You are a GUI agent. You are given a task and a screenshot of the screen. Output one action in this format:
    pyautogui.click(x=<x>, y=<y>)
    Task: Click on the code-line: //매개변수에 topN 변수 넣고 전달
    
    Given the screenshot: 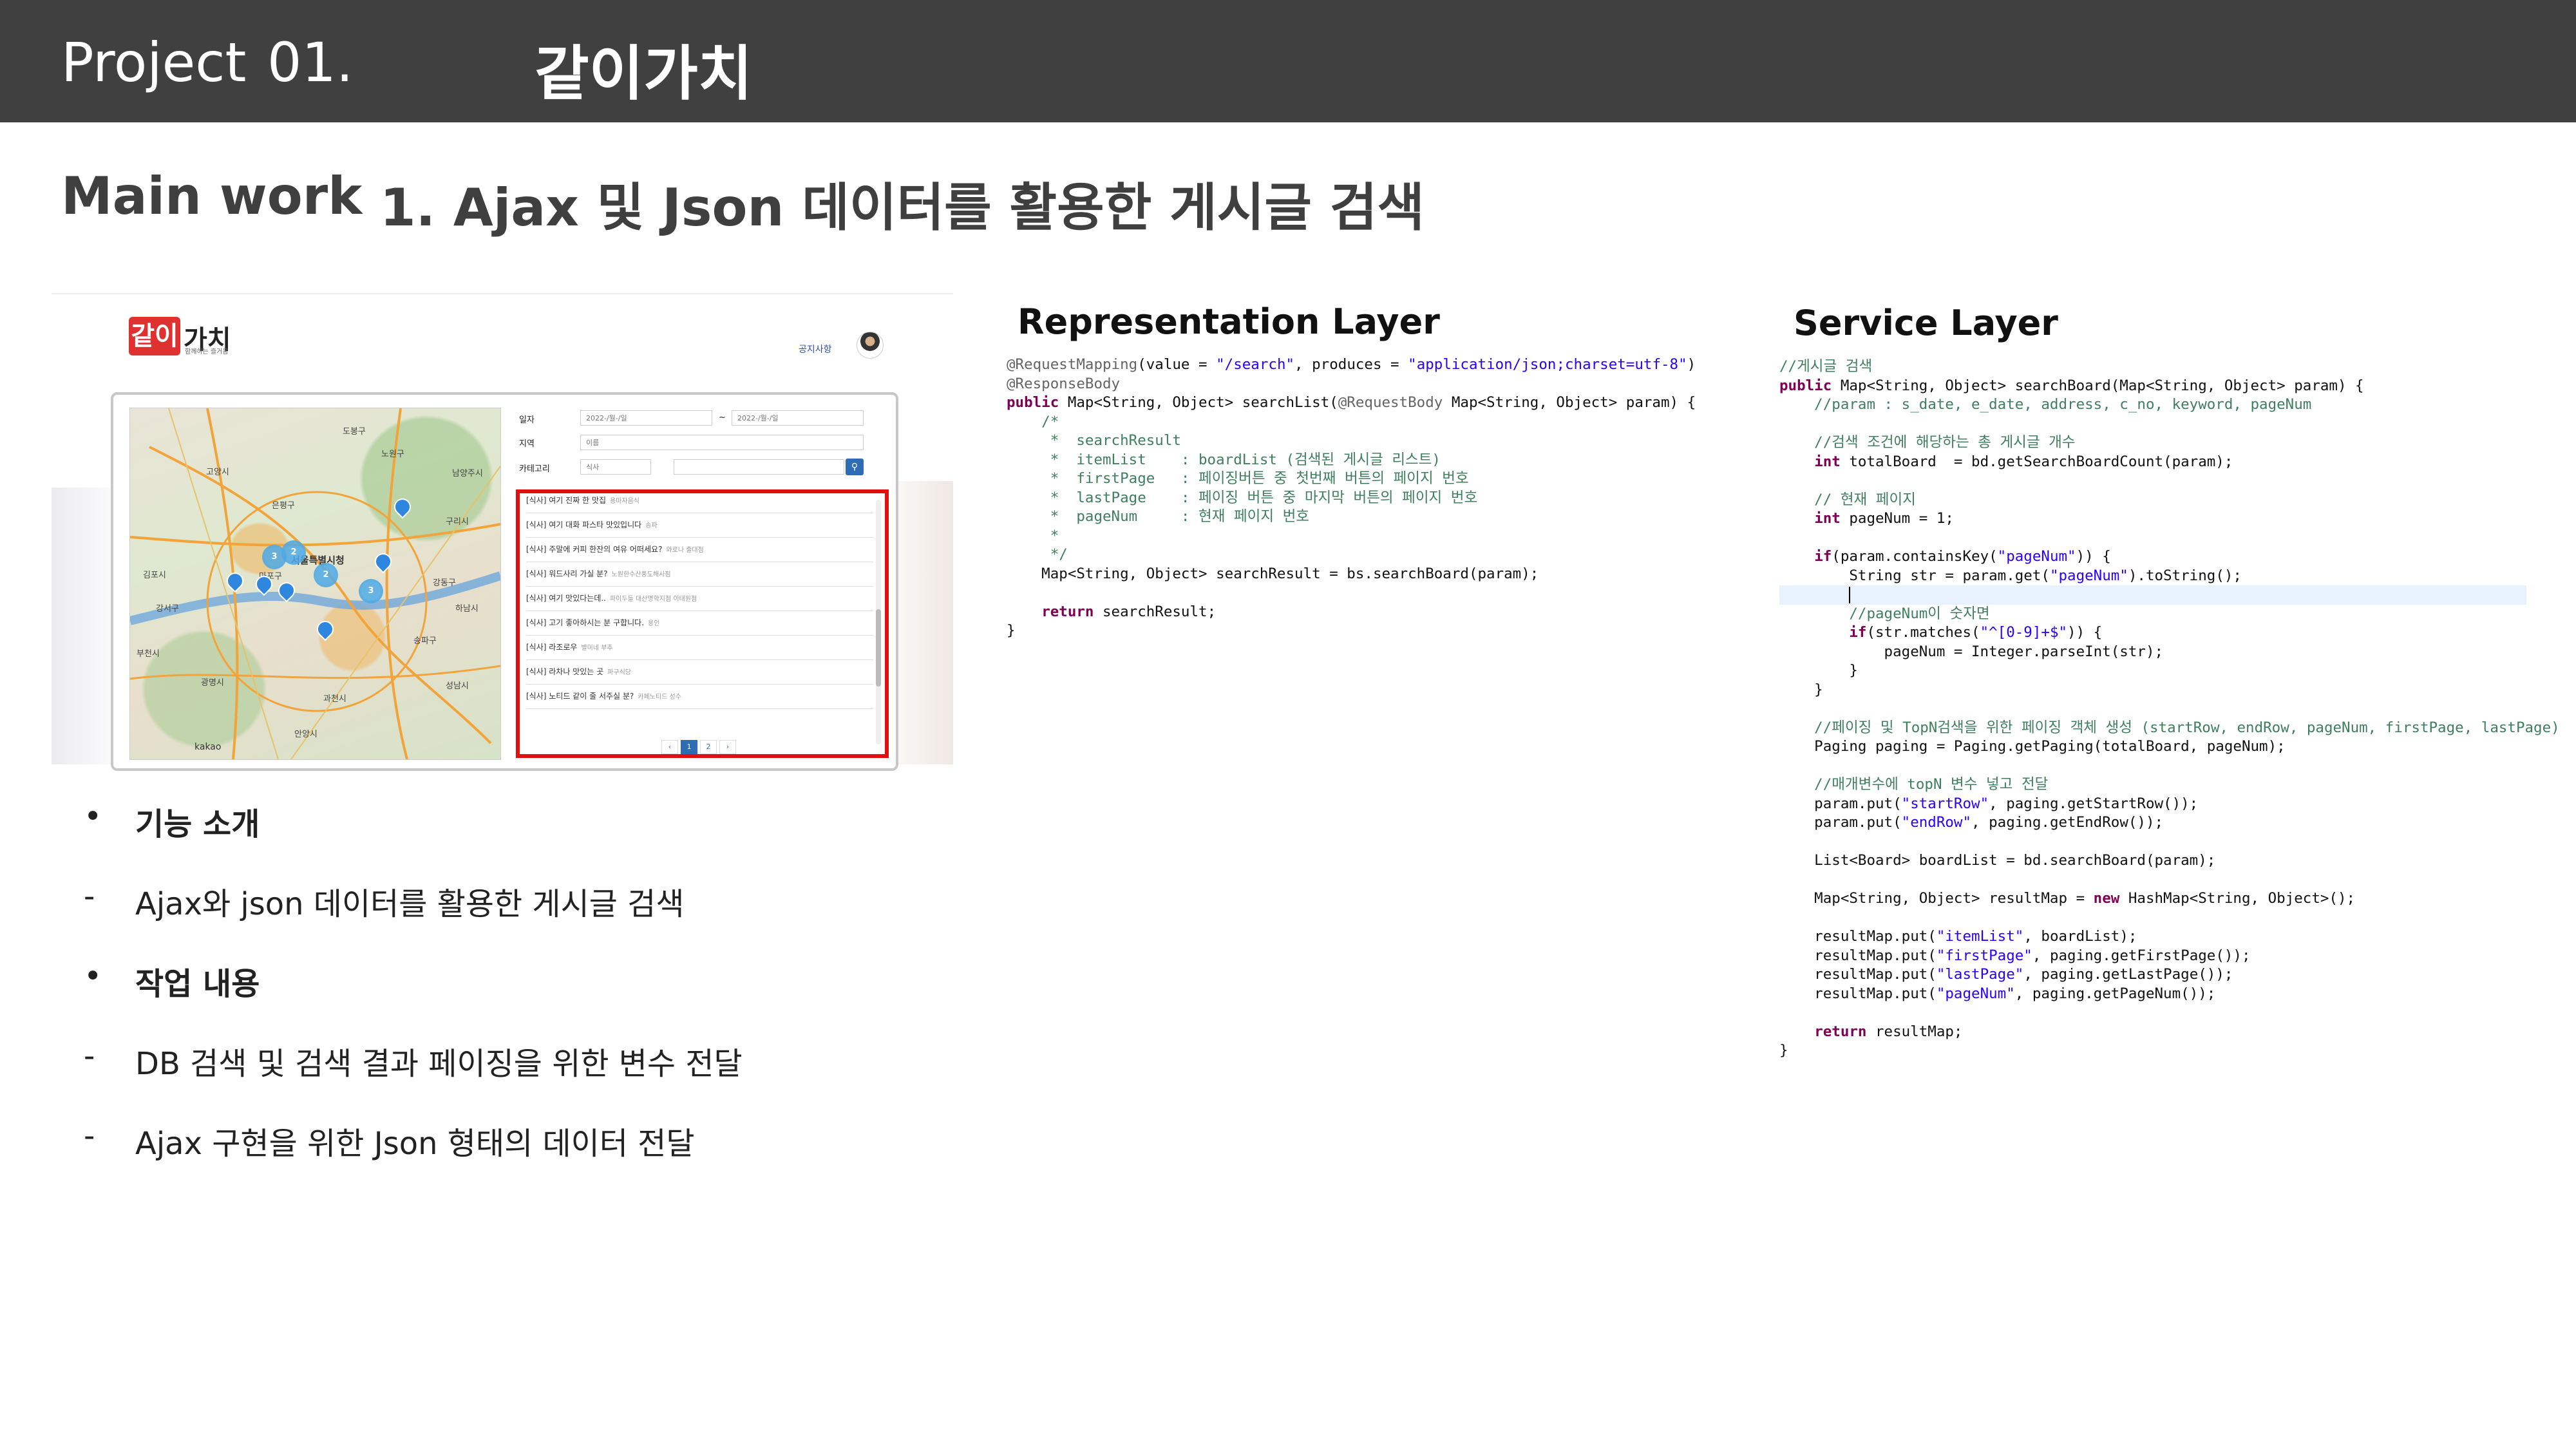 What is the action you would take?
    pyautogui.click(x=2152, y=785)
    